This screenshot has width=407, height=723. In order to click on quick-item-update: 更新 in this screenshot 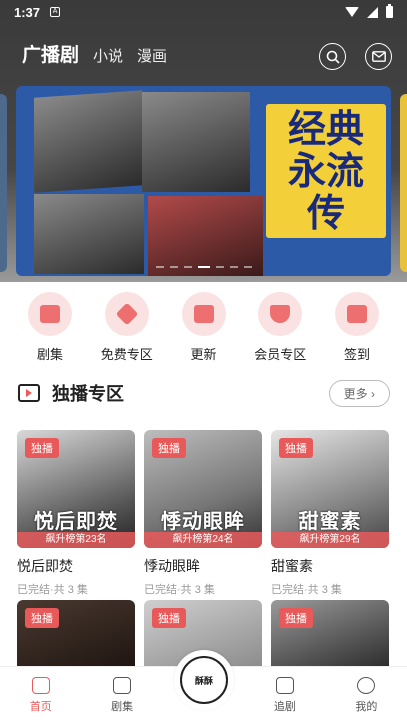, I will do `click(204, 327)`.